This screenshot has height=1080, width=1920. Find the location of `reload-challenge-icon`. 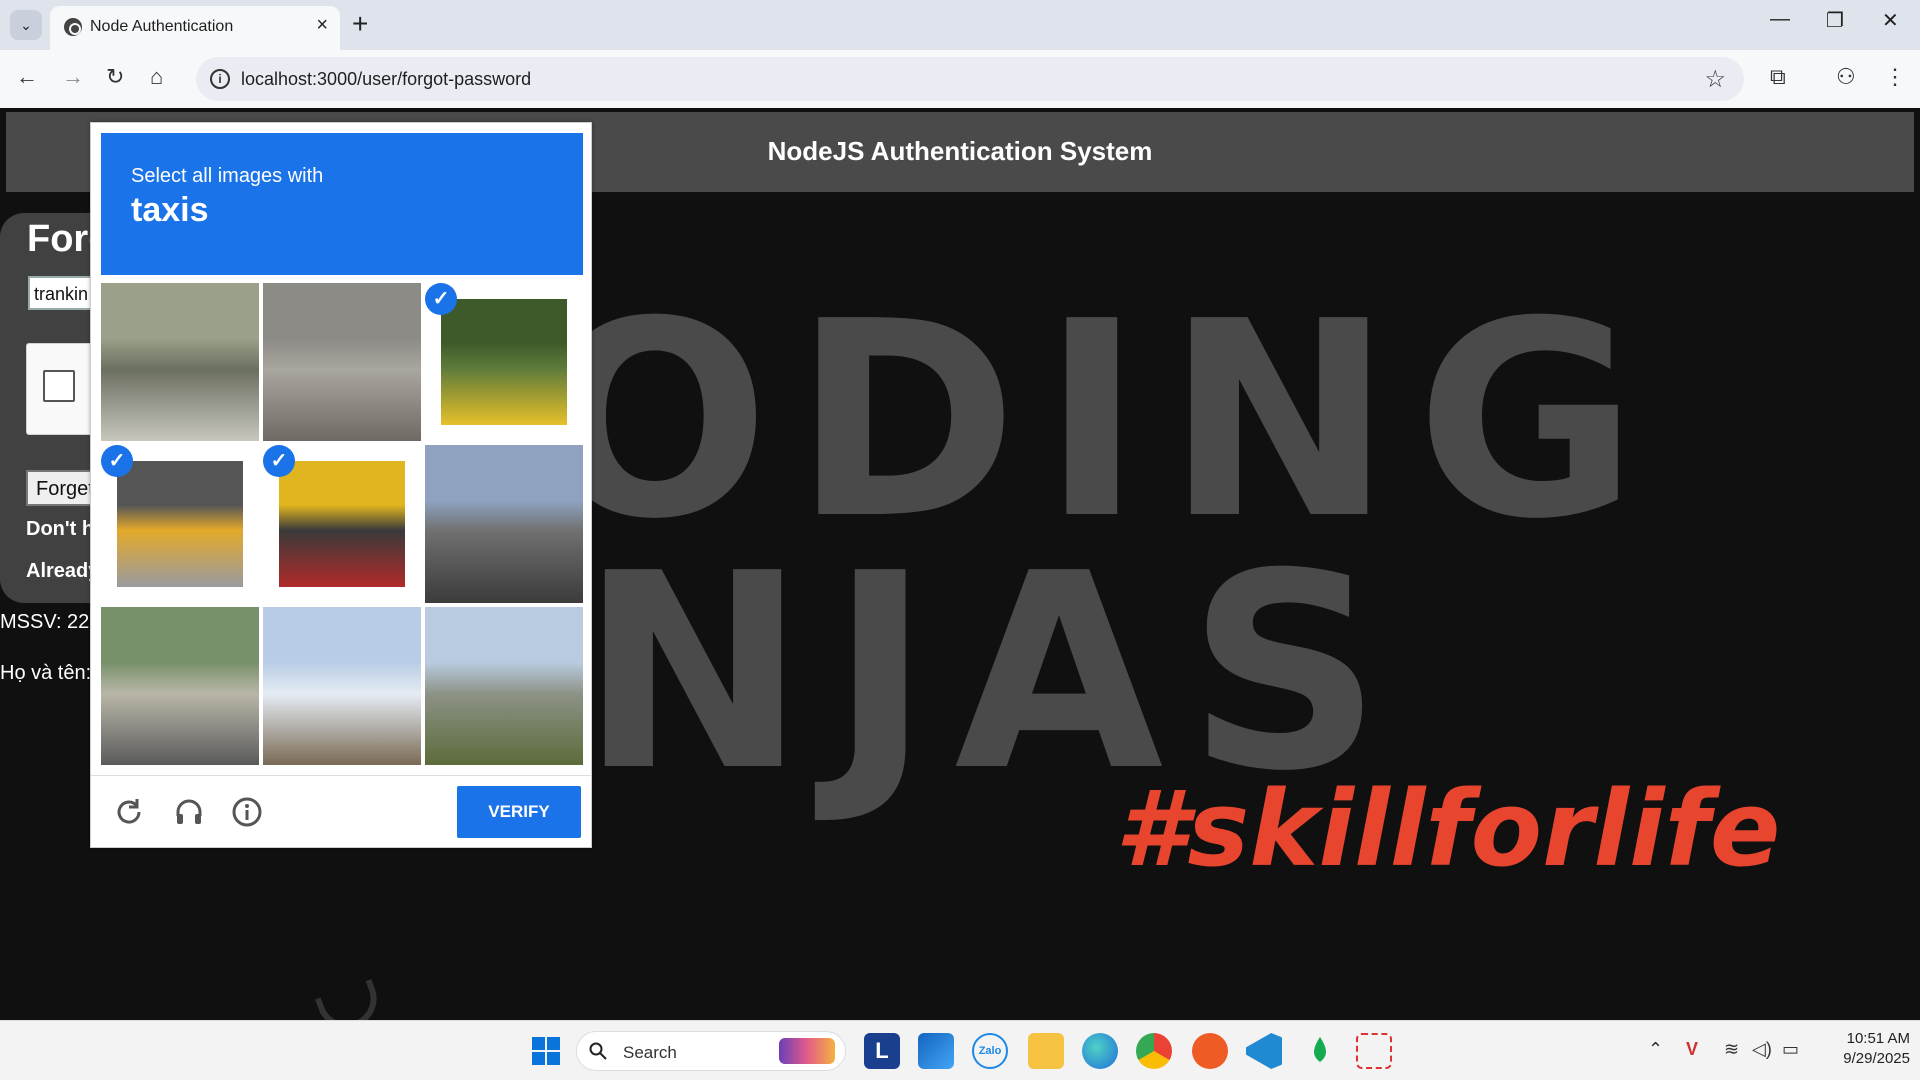

reload-challenge-icon is located at coordinates (129, 812).